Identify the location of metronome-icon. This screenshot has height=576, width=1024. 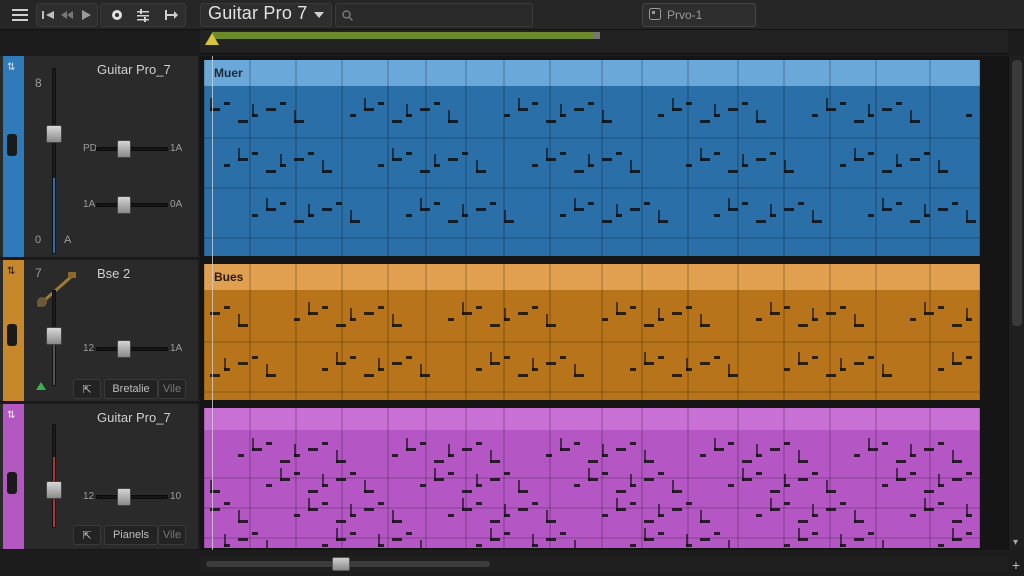
(117, 15).